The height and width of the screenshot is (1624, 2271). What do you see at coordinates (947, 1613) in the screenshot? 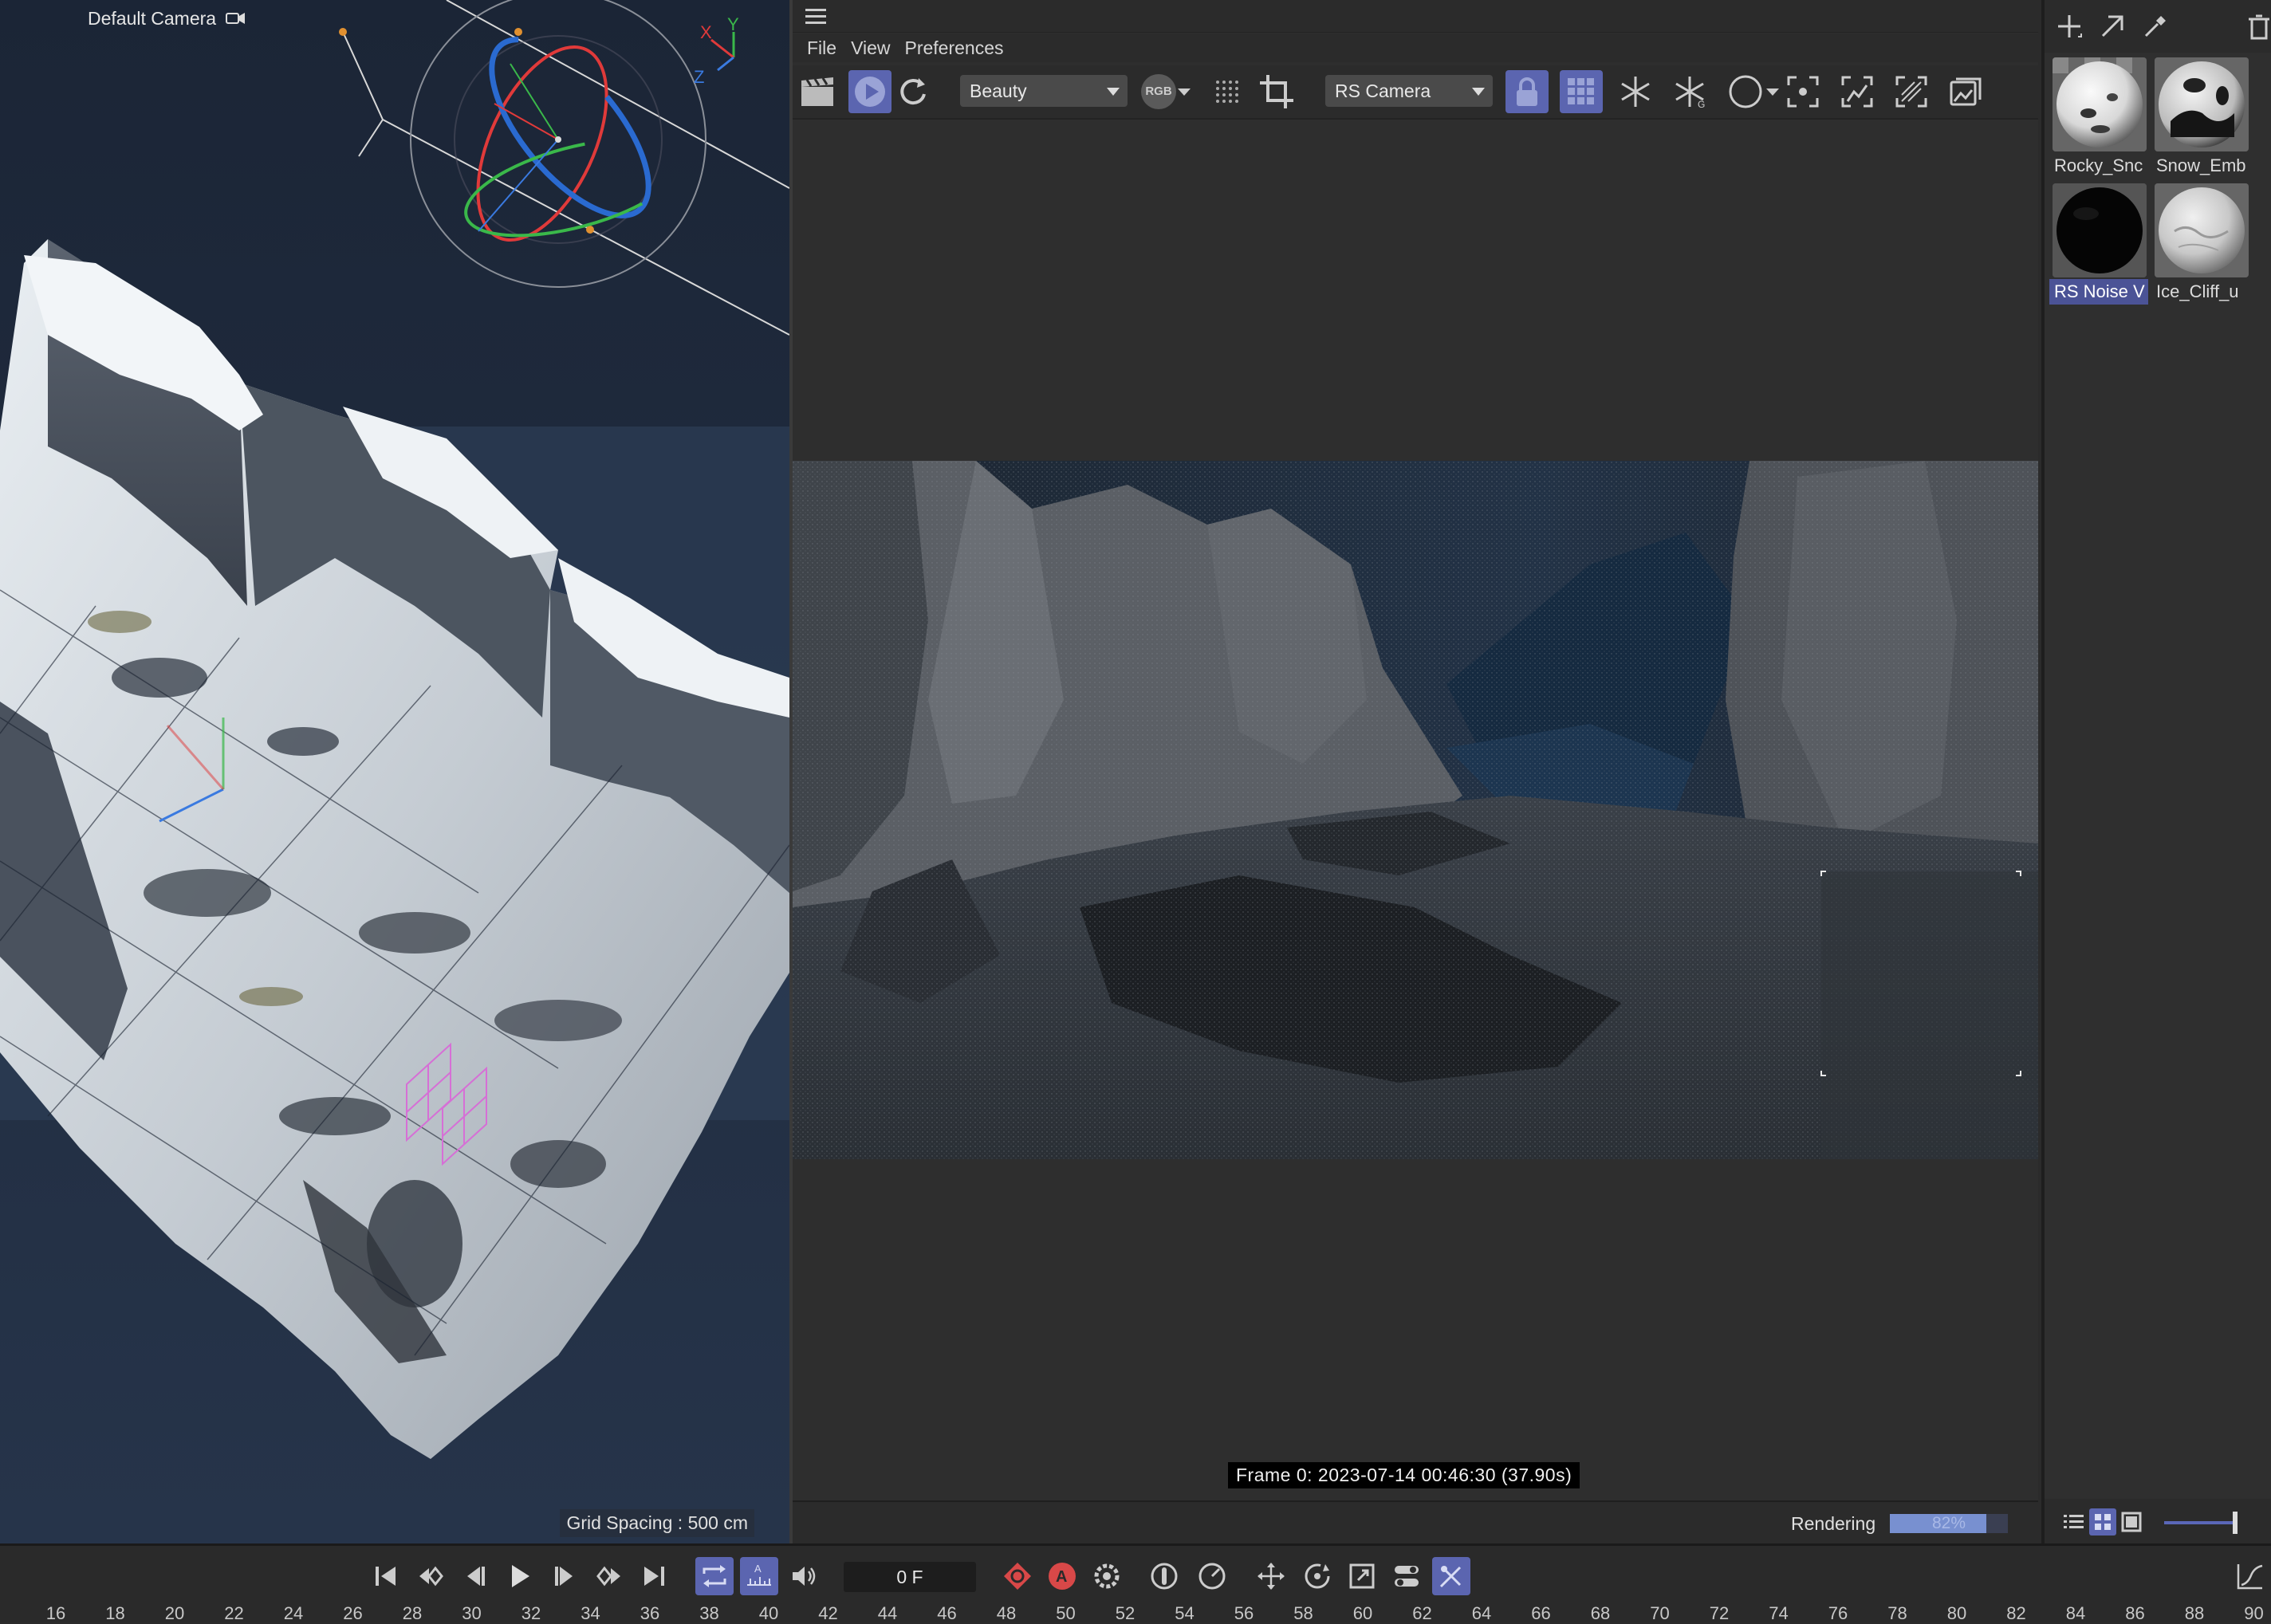
I see `timeline-tick-label: 46` at bounding box center [947, 1613].